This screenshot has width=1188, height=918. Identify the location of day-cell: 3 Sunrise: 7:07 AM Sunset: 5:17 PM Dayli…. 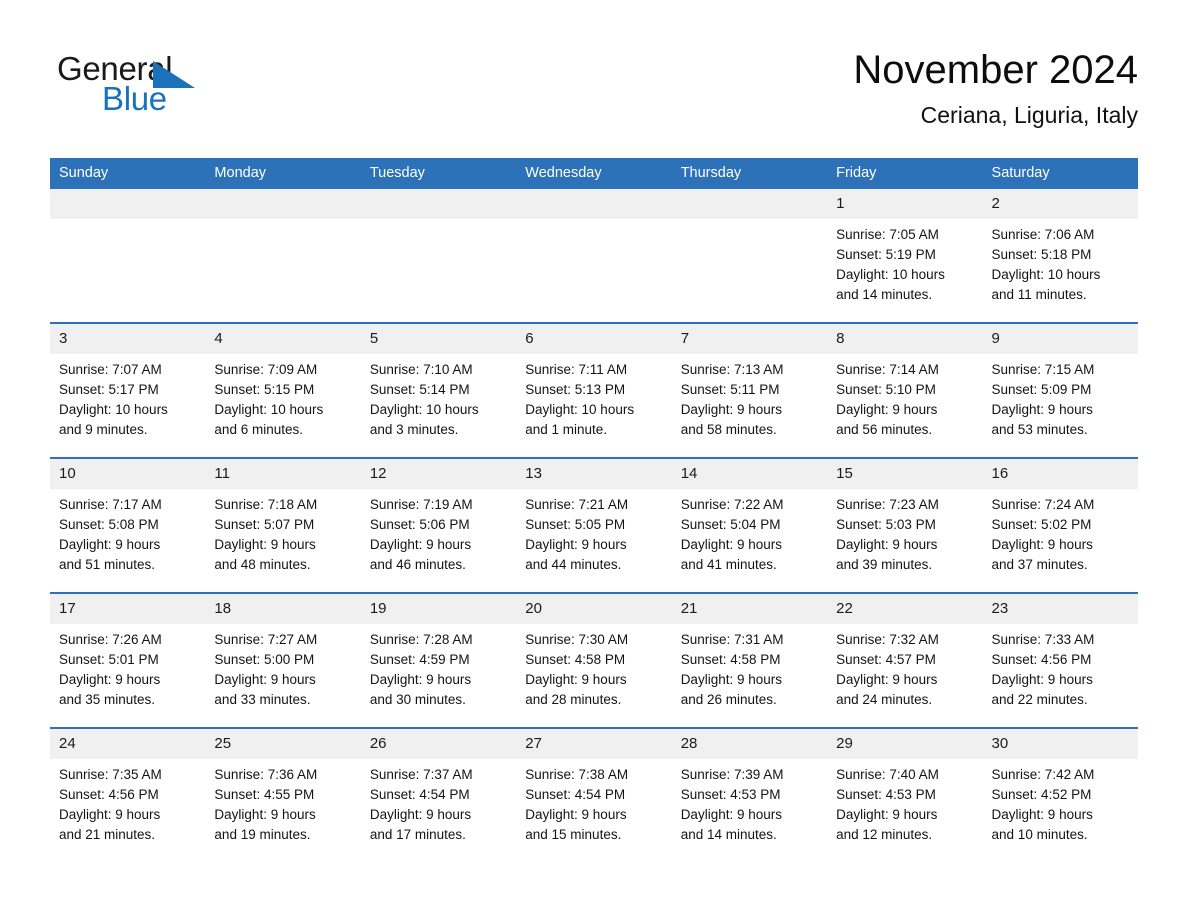
(128, 390).